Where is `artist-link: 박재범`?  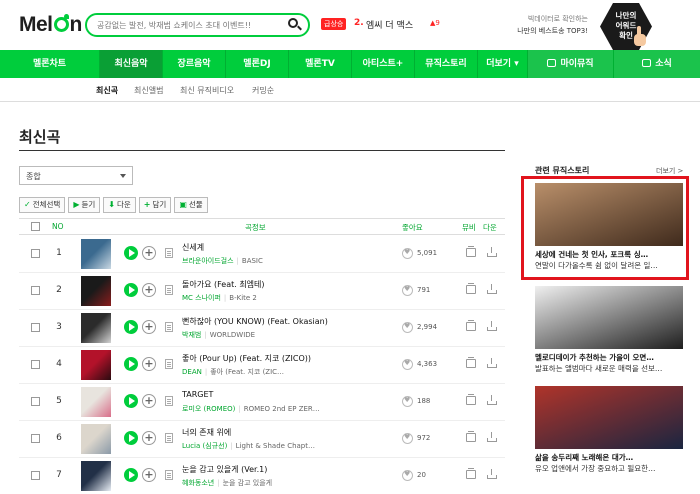 artist-link: 박재범 is located at coordinates (191, 335).